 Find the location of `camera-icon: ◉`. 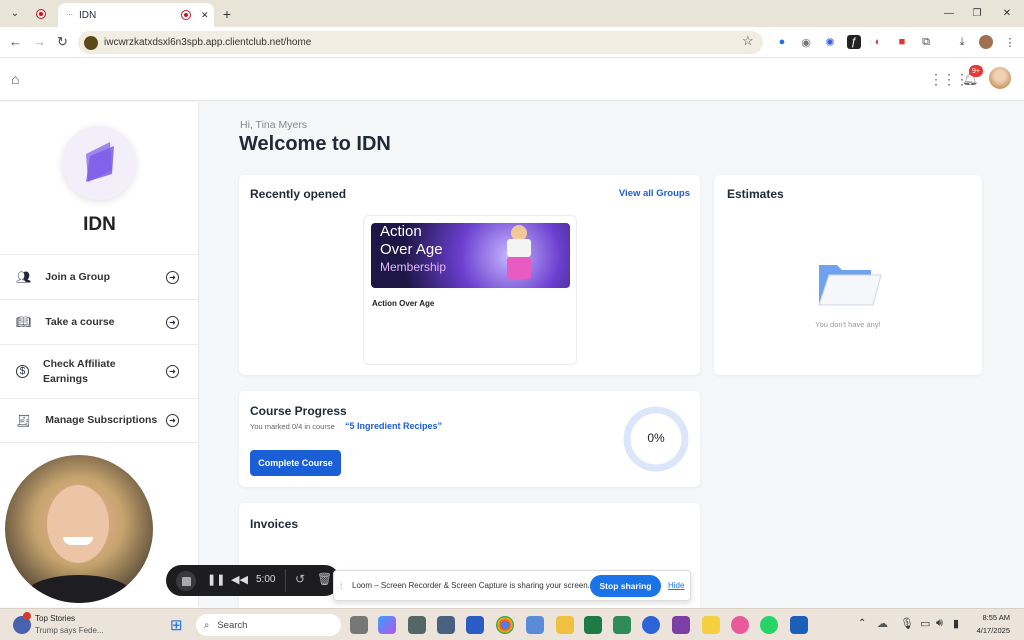

camera-icon: ◉ is located at coordinates (806, 42).